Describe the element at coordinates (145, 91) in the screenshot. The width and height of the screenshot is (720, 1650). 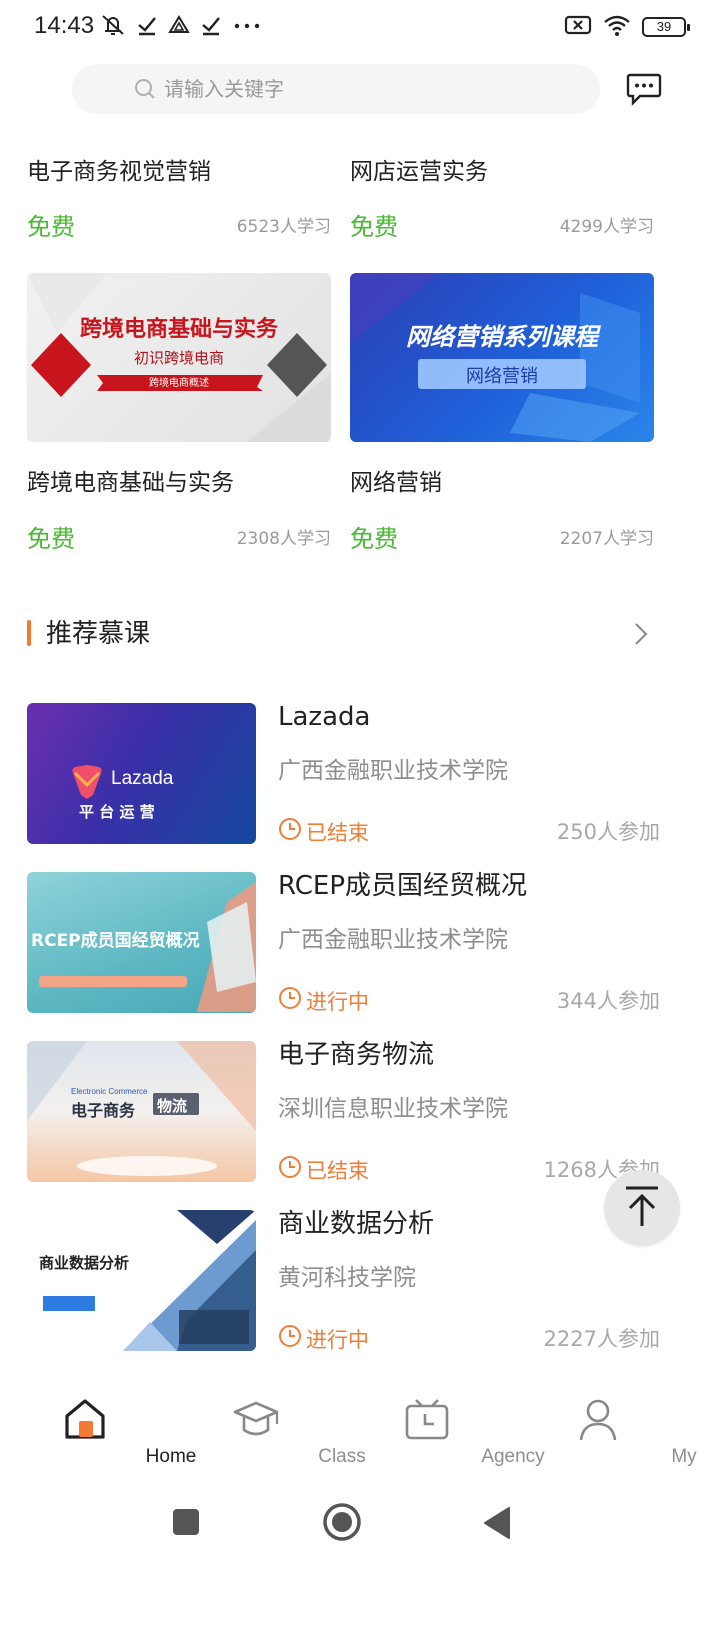
I see `search-icon` at that location.